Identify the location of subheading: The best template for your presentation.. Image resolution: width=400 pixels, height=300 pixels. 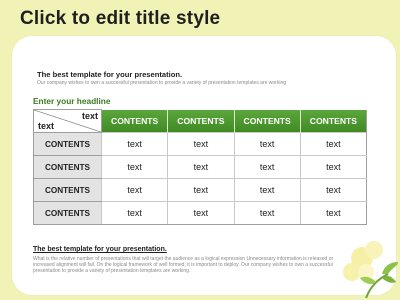
(110, 74).